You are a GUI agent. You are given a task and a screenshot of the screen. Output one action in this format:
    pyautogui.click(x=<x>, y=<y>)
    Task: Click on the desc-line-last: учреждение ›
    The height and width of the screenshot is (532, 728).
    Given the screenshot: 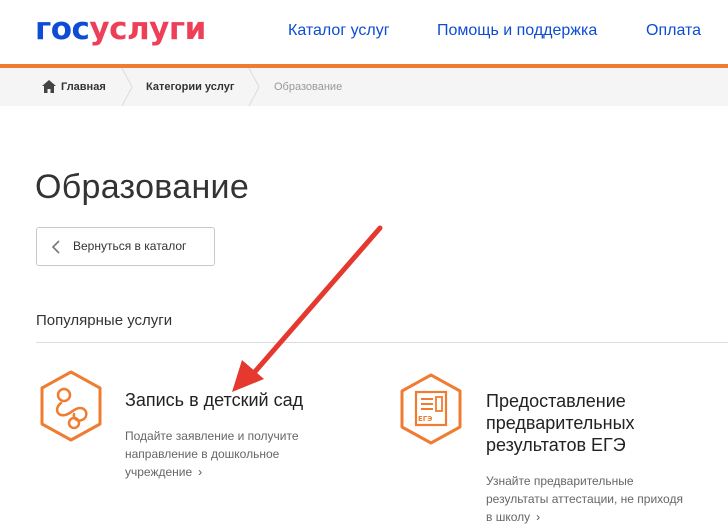 What is the action you would take?
    pyautogui.click(x=212, y=472)
    